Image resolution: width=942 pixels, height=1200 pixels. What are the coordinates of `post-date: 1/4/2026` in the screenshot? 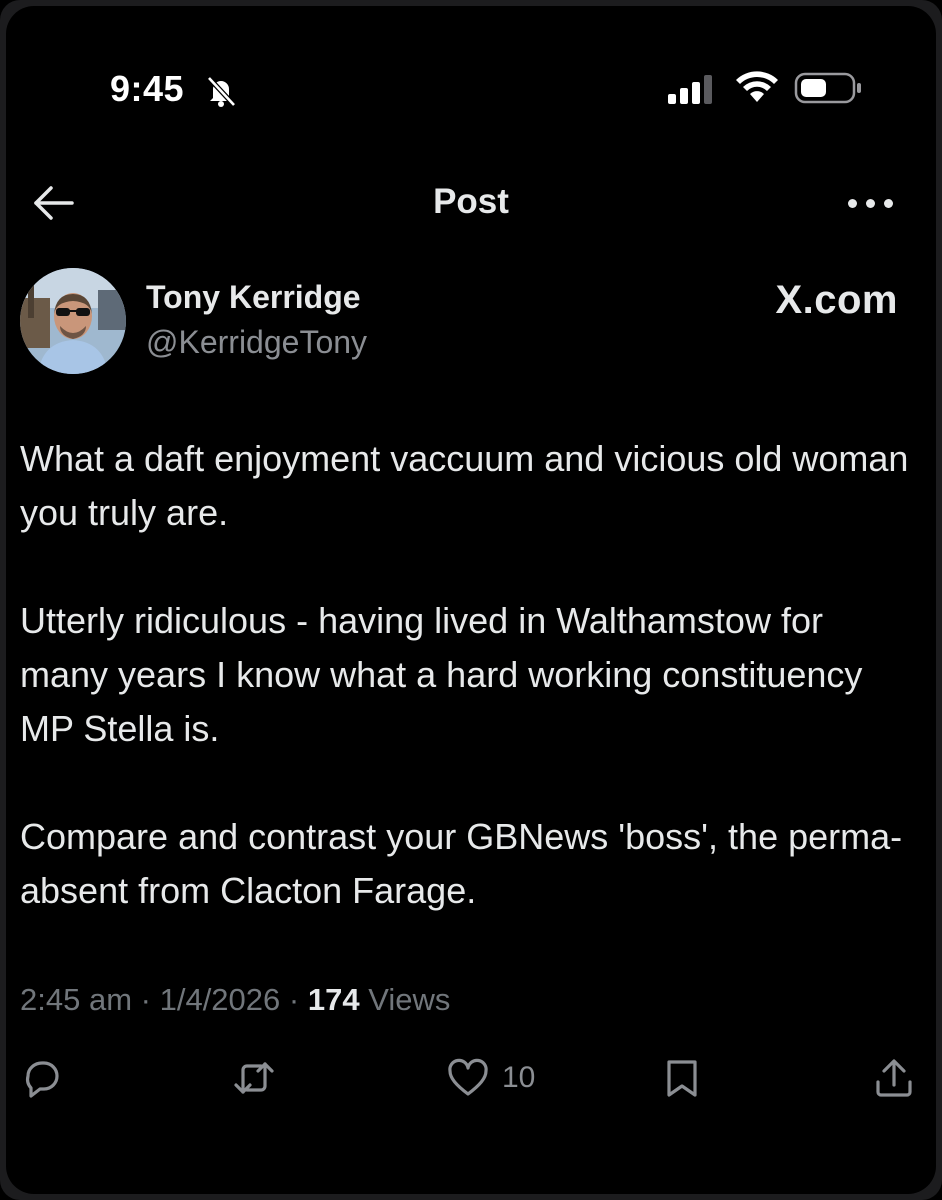 It's located at (220, 999).